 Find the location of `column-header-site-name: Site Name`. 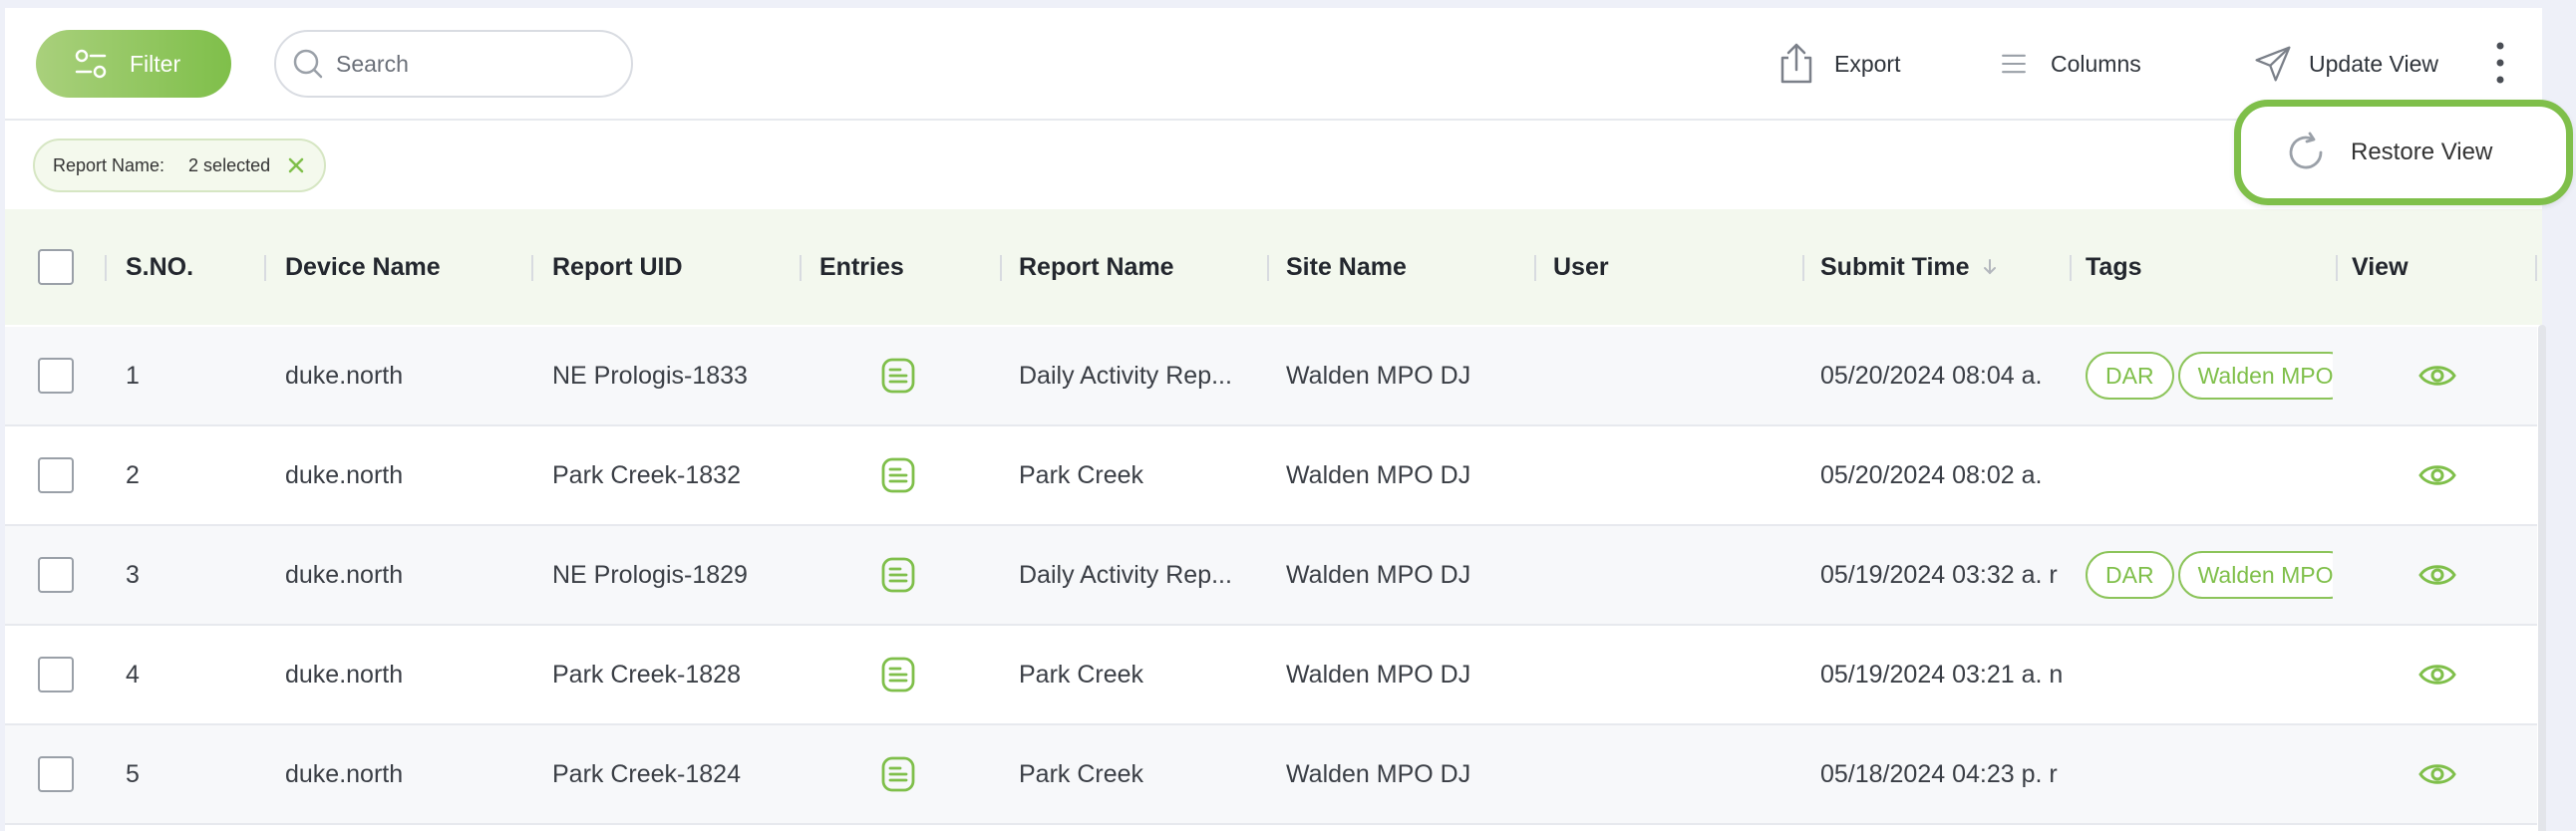

column-header-site-name: Site Name is located at coordinates (1346, 267).